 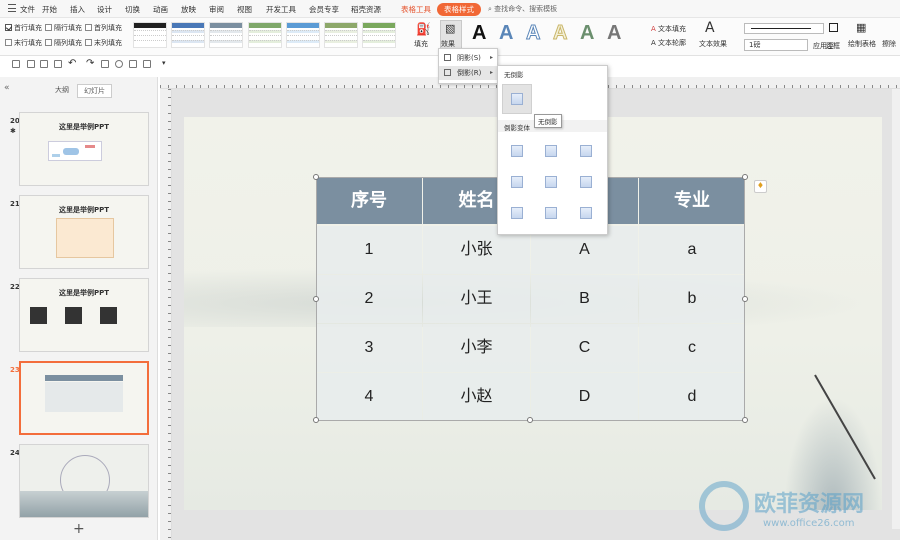 I want to click on menu-reflection: 倒影(R) ▸, so click(x=468, y=73).